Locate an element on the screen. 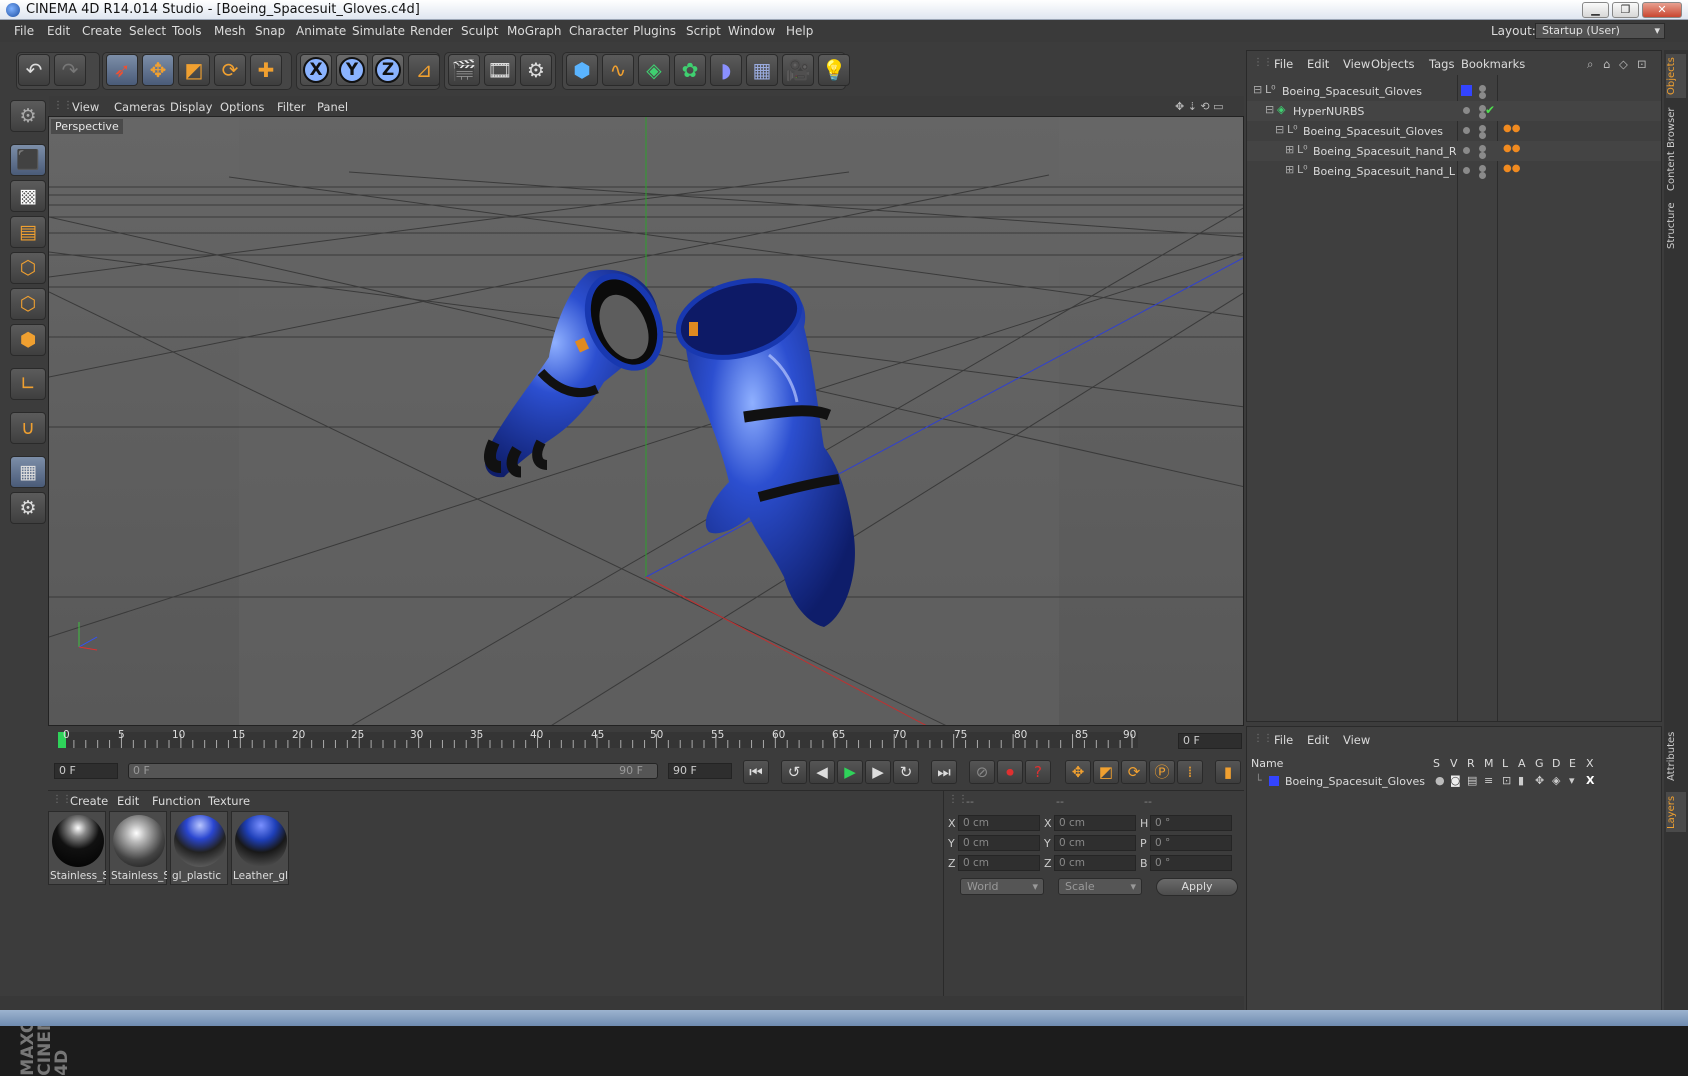 The height and width of the screenshot is (1076, 1688). rotate-button: ⟳ is located at coordinates (230, 70).